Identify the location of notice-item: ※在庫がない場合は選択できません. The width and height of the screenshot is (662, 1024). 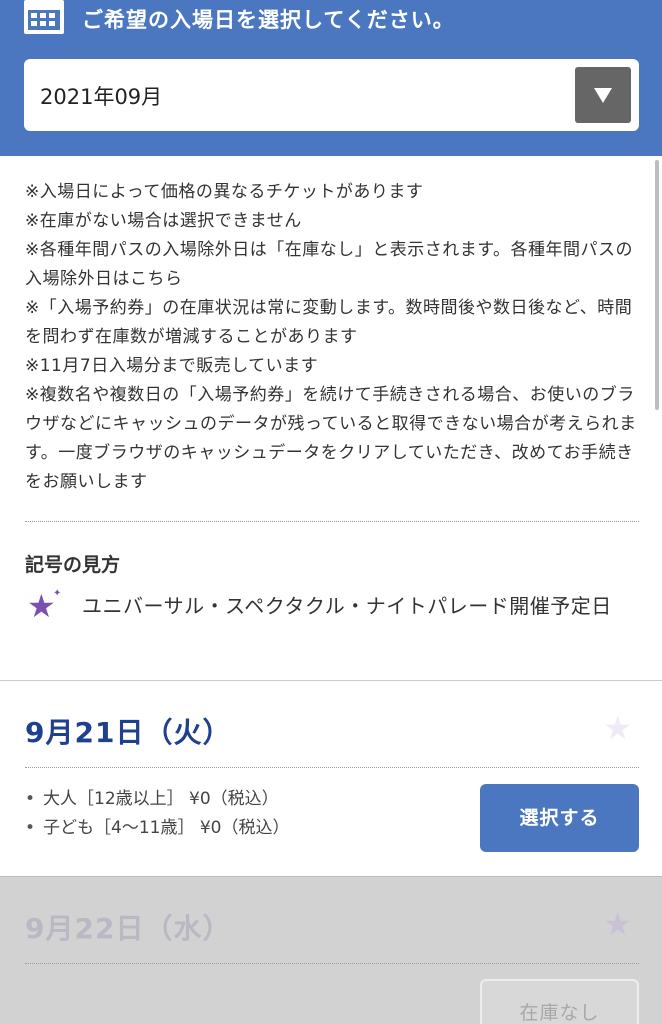
(163, 221).